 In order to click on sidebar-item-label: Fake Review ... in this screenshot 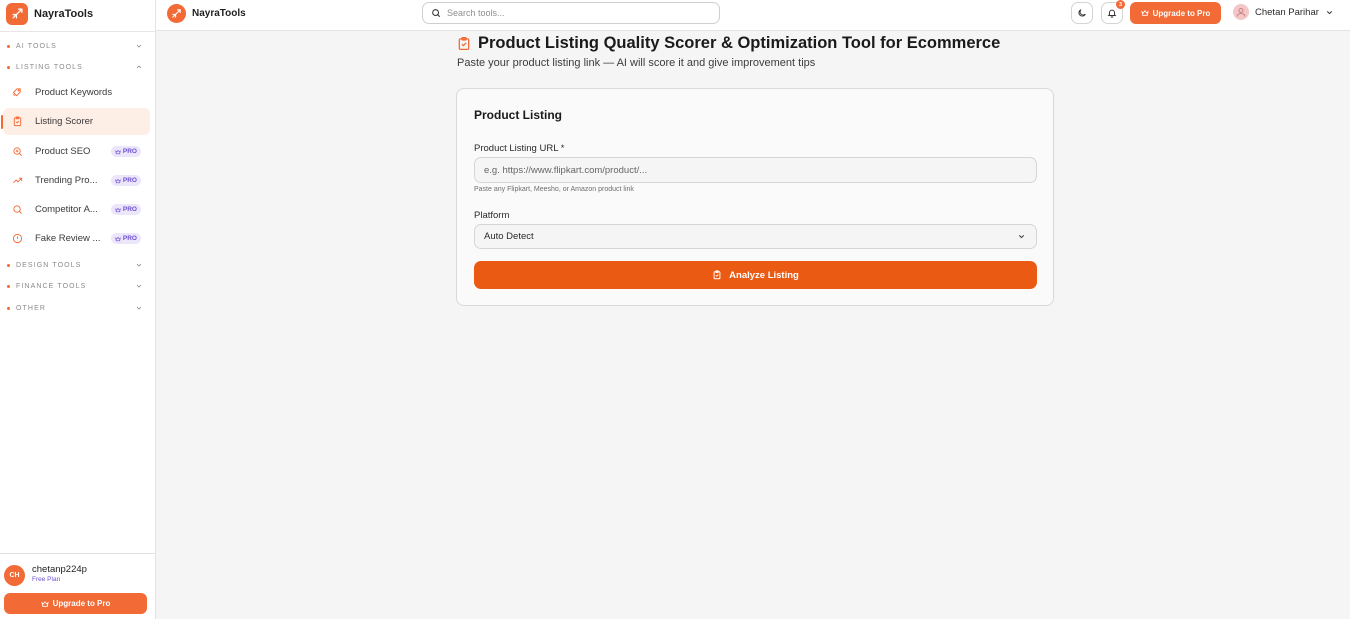, I will do `click(68, 238)`.